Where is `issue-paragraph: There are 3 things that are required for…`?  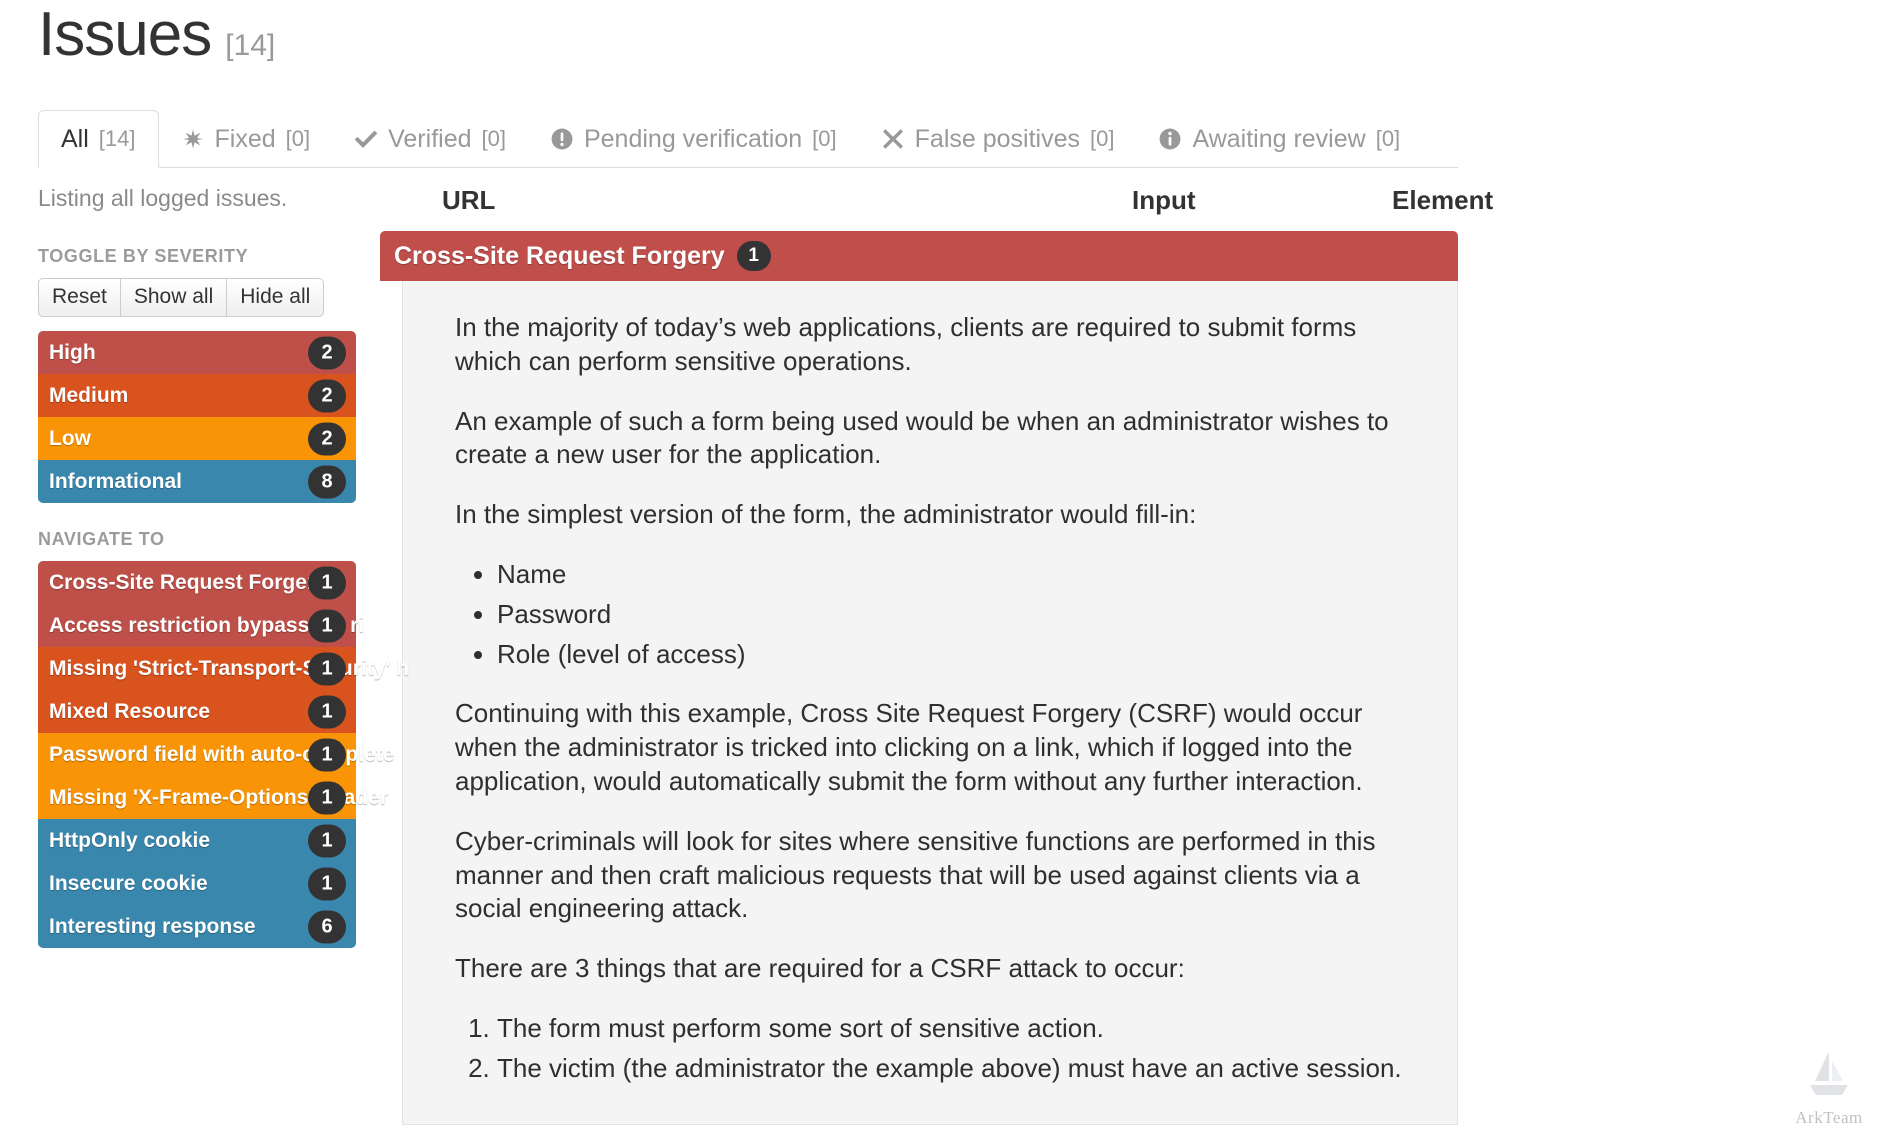 issue-paragraph: There are 3 things that are required for… is located at coordinates (820, 968).